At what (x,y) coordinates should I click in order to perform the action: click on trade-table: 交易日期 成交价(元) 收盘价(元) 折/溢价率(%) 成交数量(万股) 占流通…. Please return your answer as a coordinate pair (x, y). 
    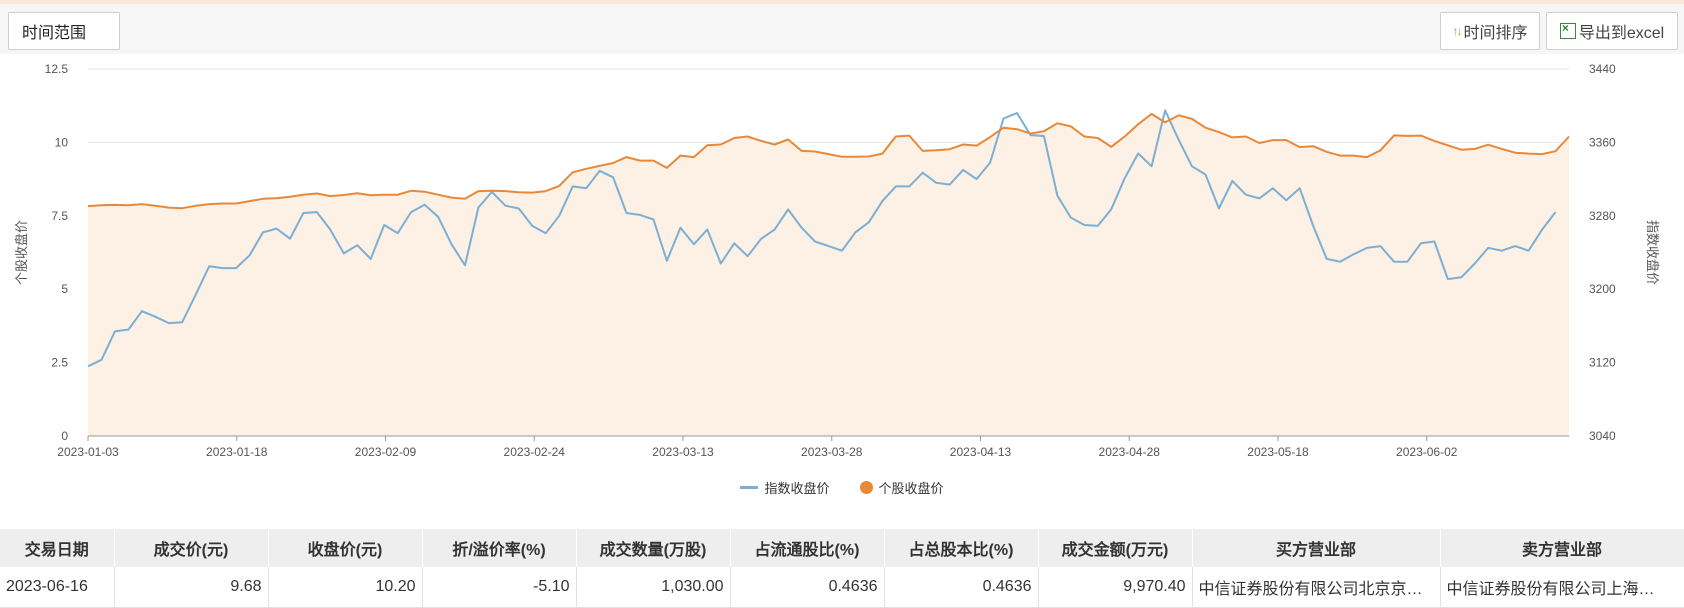
    Looking at the image, I should click on (842, 568).